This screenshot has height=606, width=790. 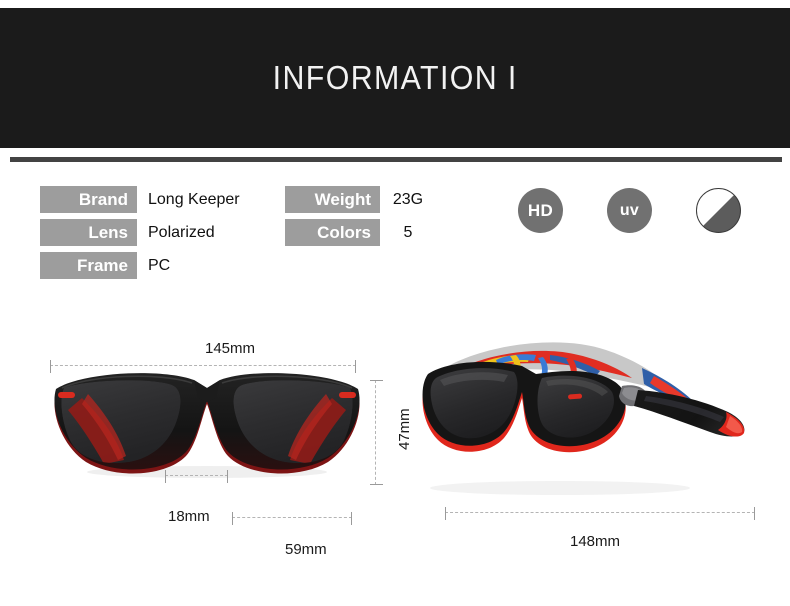 I want to click on dimension-line-front-height, so click(x=376, y=432).